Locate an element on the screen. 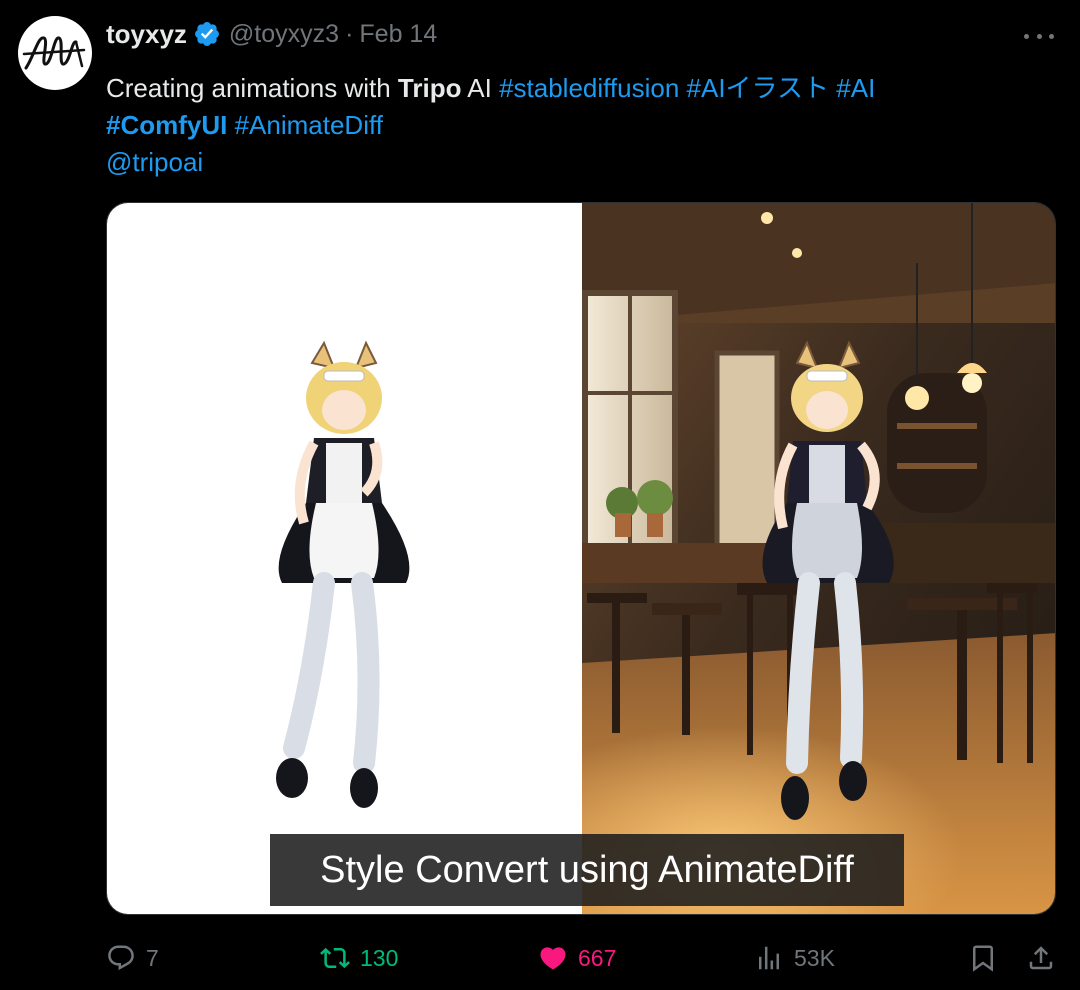  tweet-action-bar: 7 130 667 53K is located at coordinates (540, 958).